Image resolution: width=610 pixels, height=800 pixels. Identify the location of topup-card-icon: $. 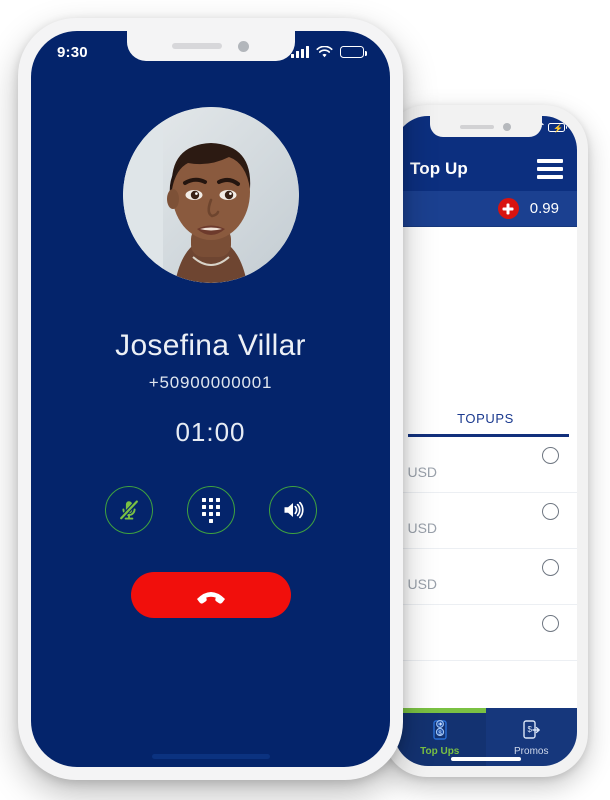
(440, 730).